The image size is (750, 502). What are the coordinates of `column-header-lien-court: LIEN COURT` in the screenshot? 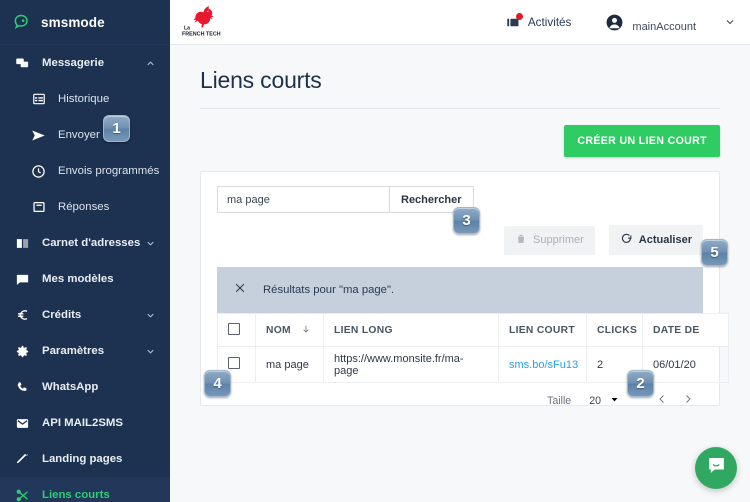 It's located at (542, 330).